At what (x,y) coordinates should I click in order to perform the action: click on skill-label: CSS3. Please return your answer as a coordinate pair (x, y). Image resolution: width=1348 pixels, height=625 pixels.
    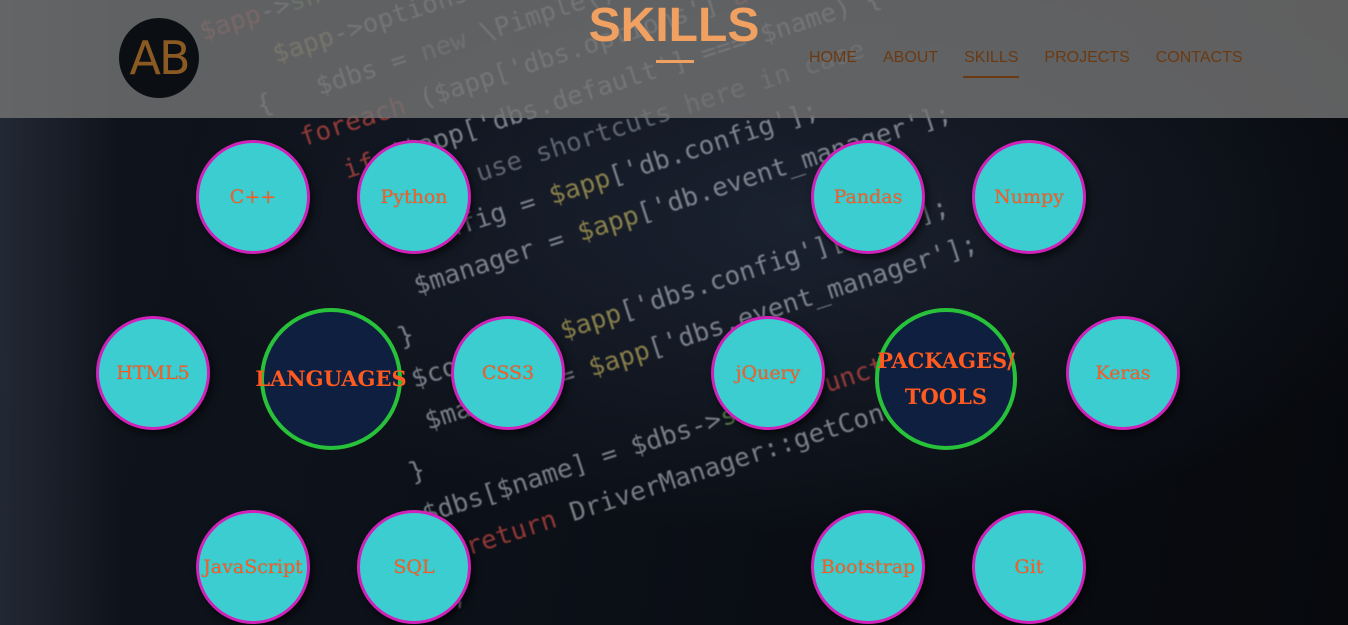
    Looking at the image, I should click on (508, 373).